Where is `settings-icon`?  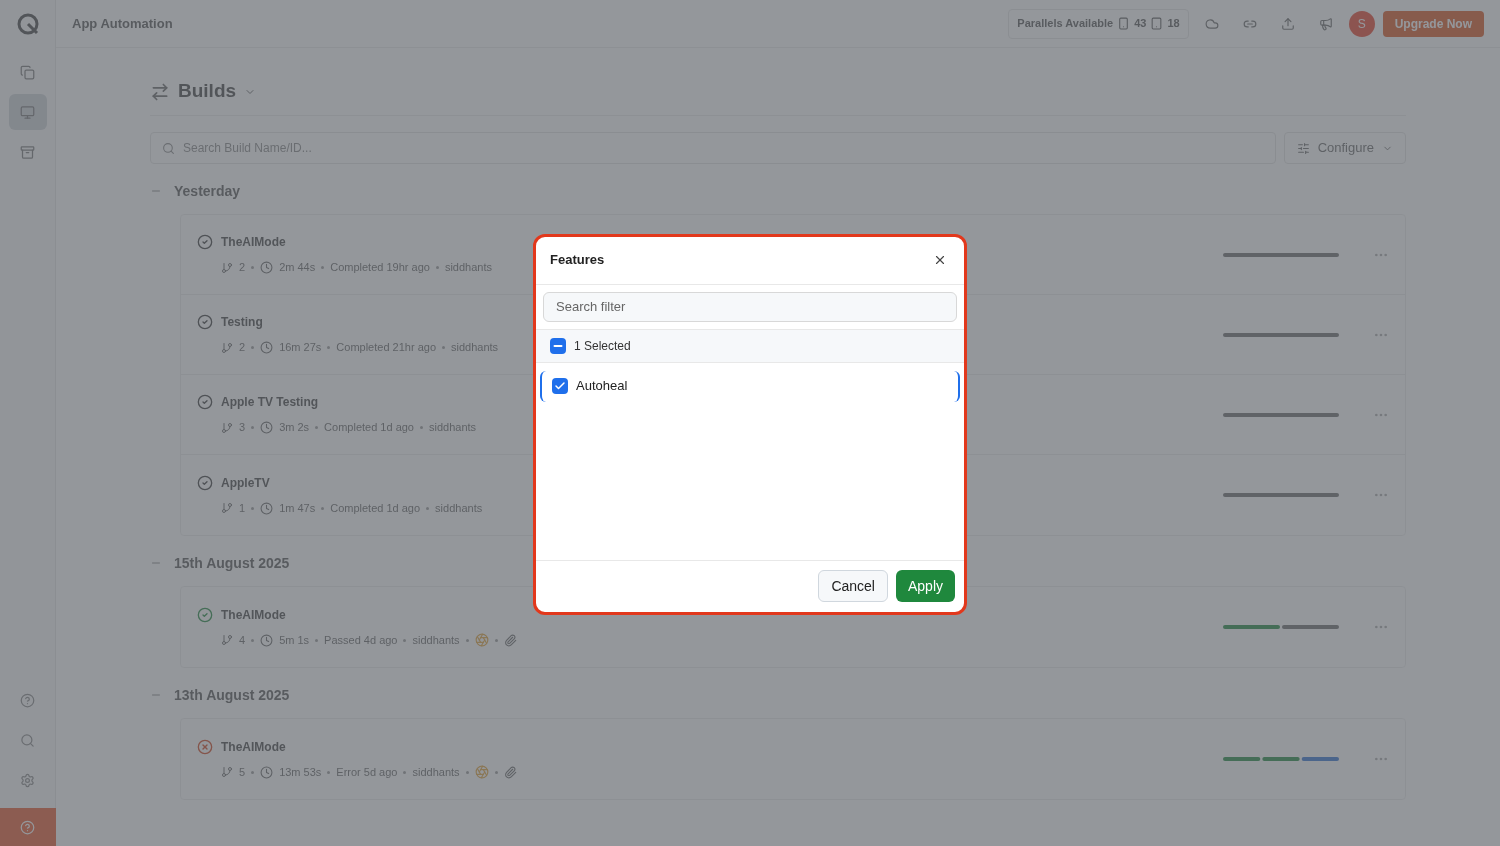
settings-icon is located at coordinates (27, 780).